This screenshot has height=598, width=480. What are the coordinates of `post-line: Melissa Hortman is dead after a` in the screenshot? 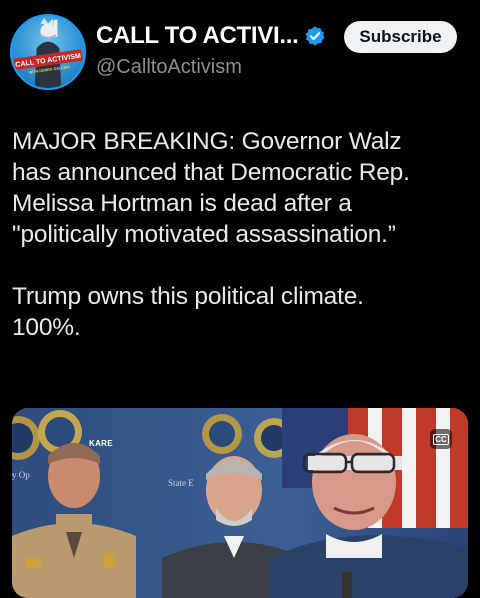 It's located at (182, 203).